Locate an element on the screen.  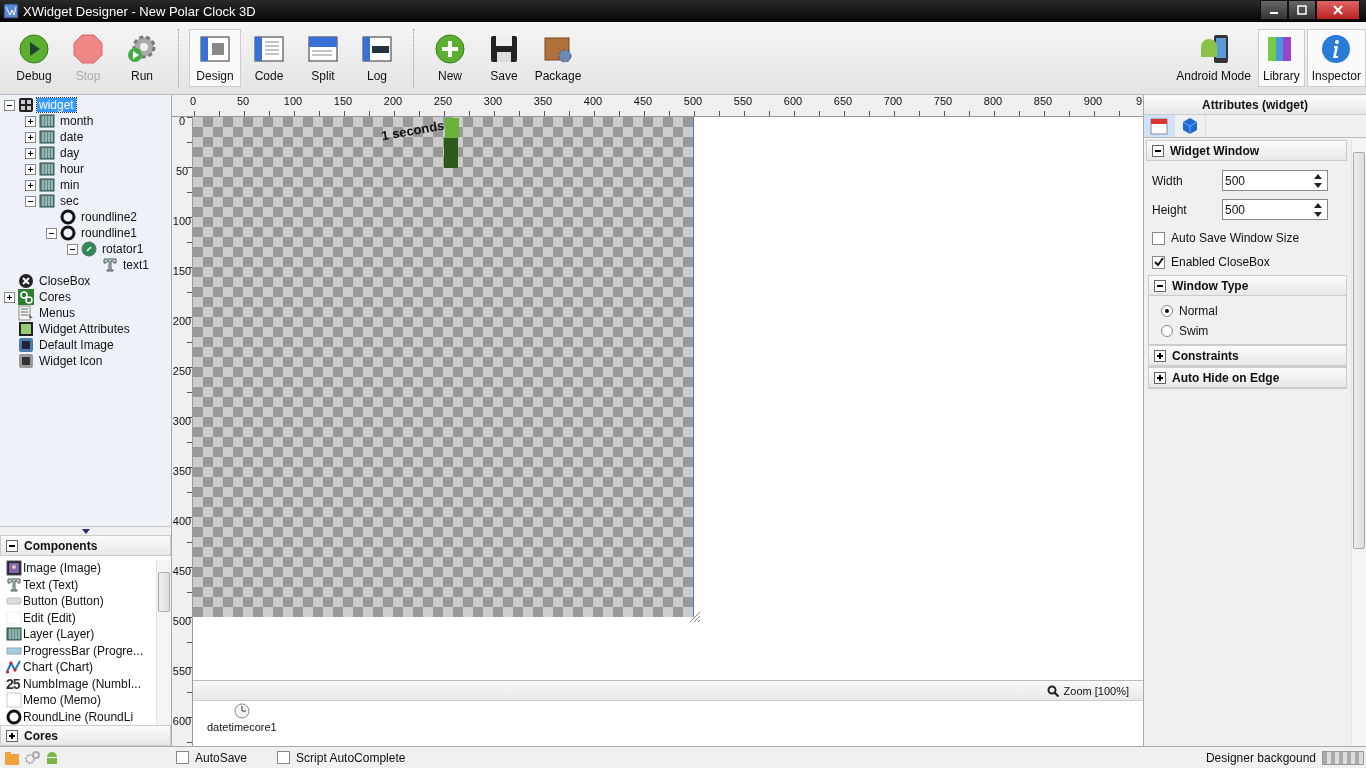
tree-item: day is located at coordinates (70, 153).